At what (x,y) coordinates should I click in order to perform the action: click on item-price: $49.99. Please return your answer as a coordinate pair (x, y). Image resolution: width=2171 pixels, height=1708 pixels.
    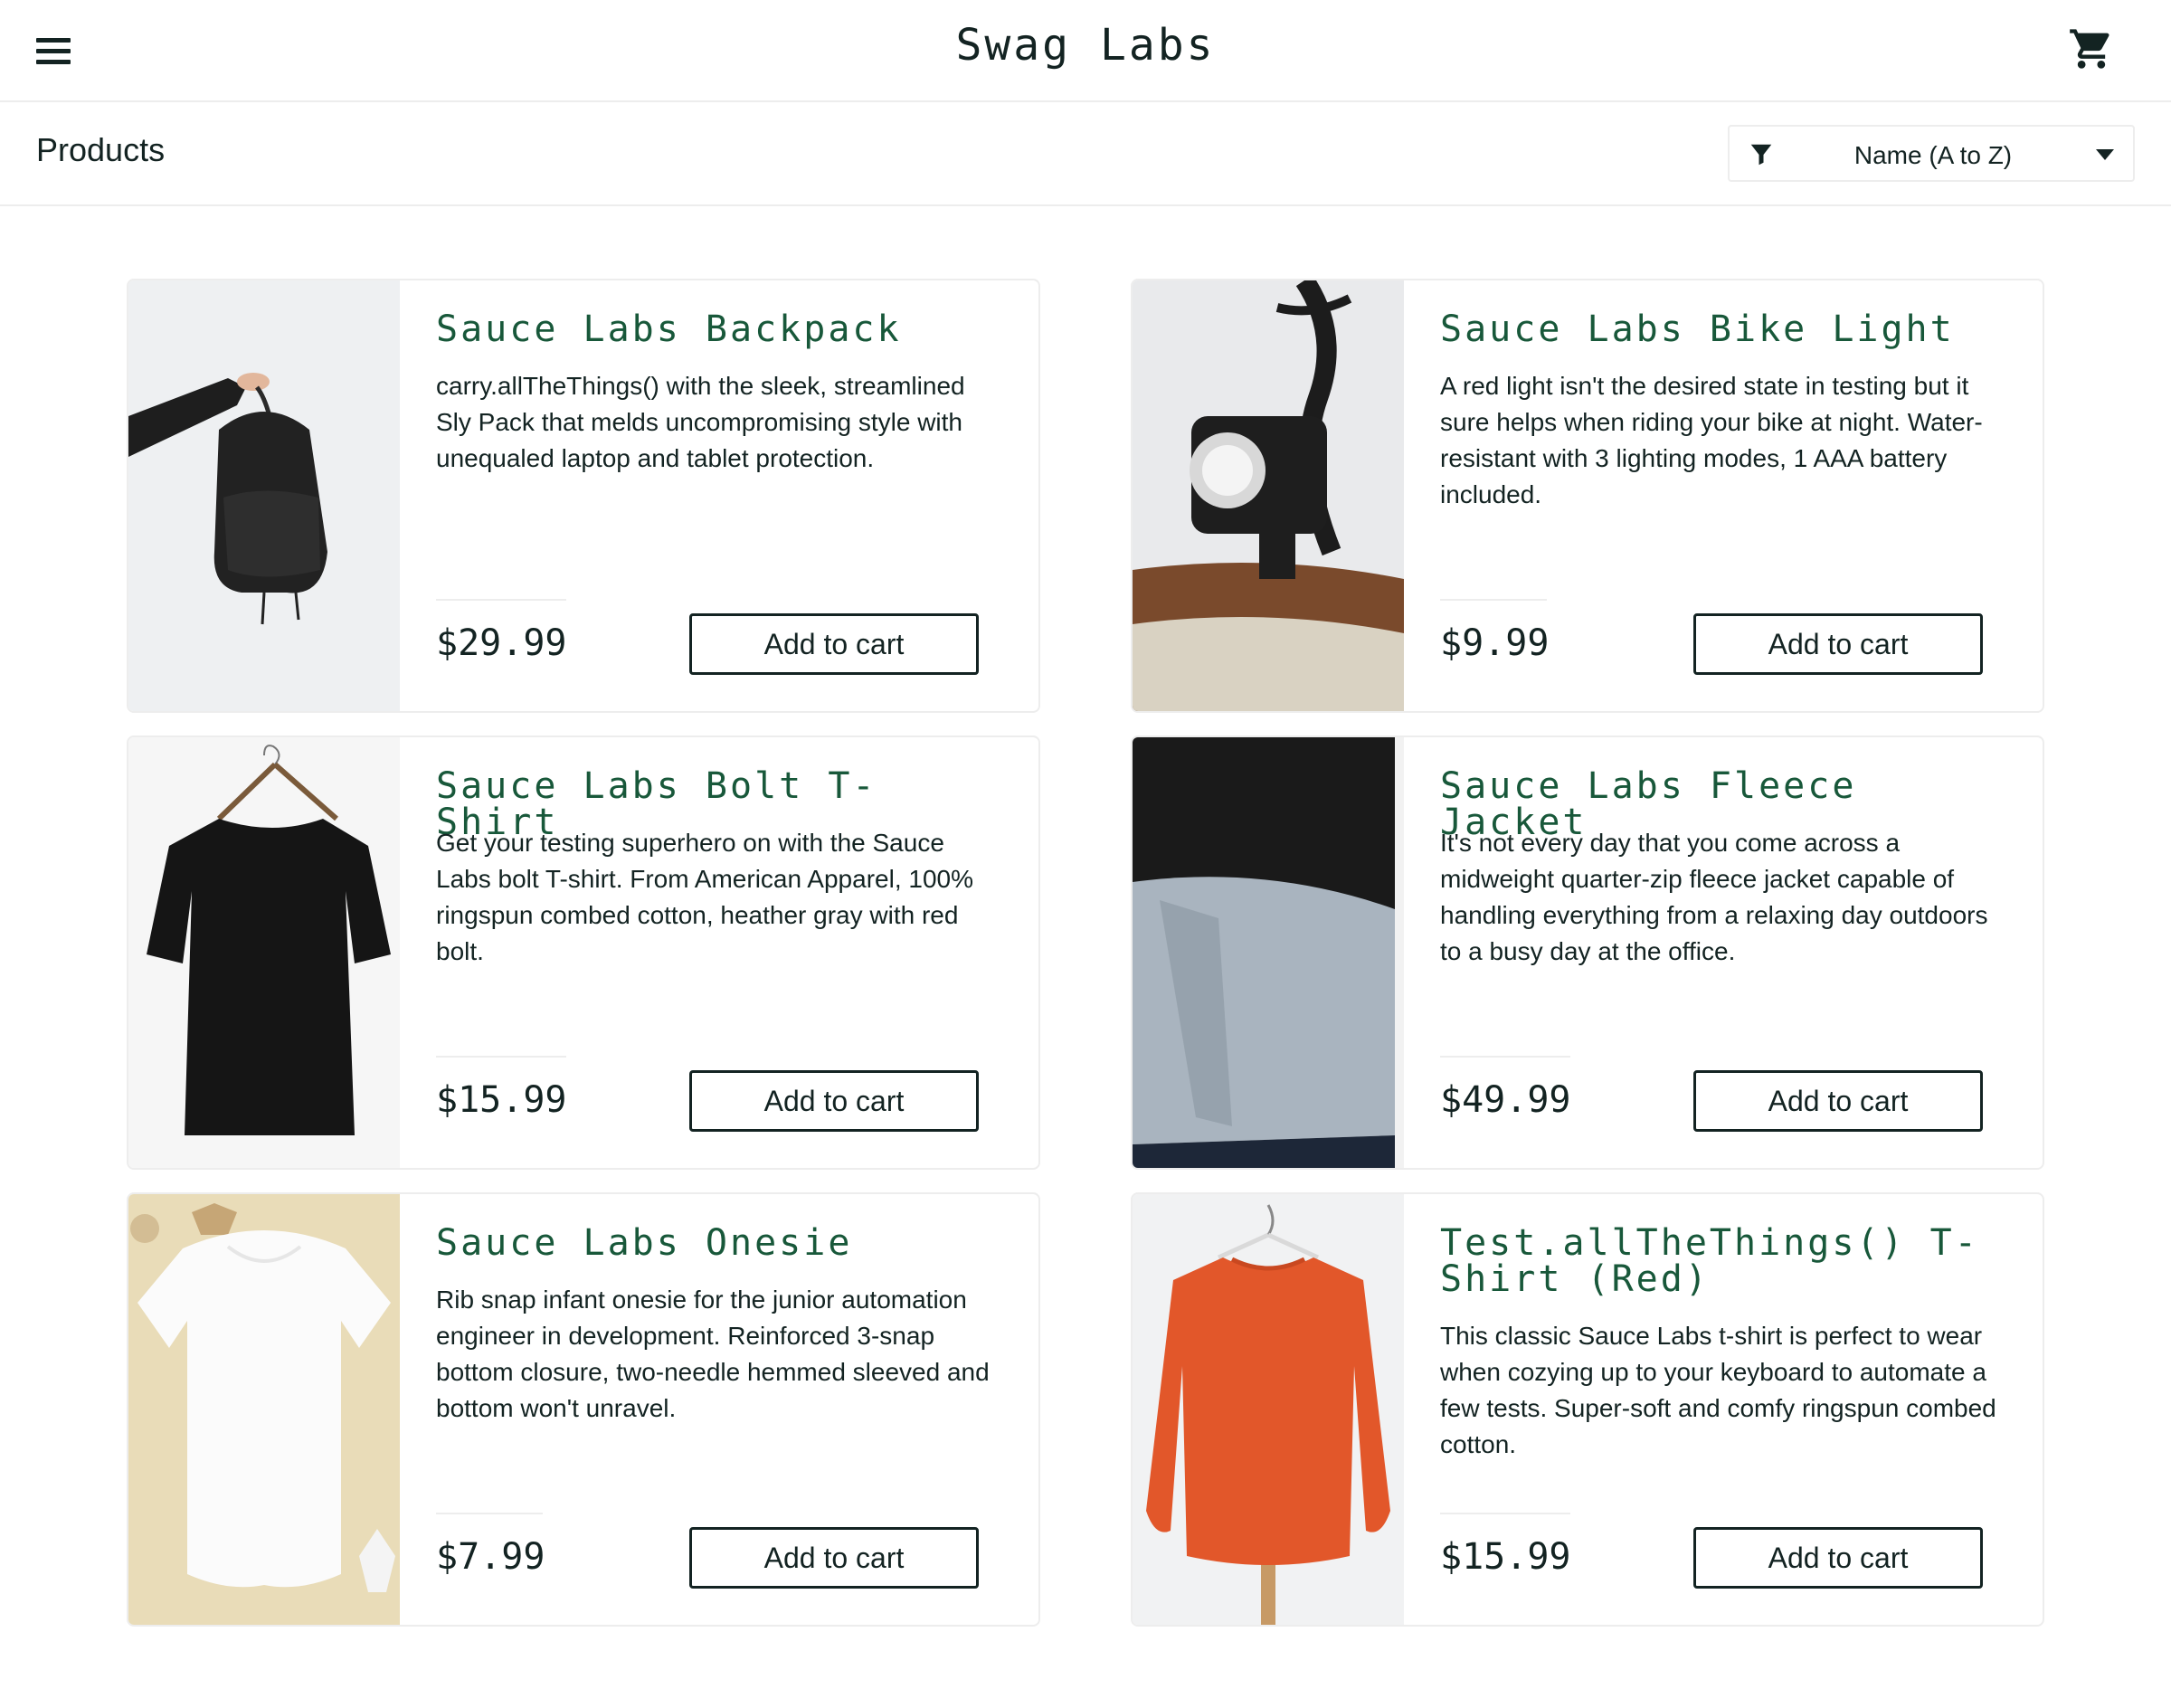
    Looking at the image, I should click on (1505, 1100).